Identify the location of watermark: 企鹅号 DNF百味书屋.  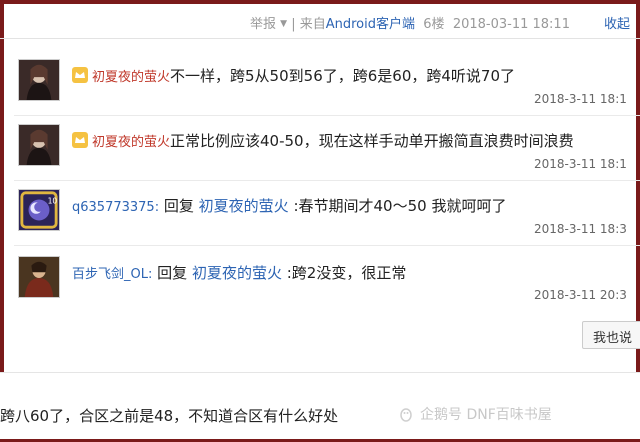
(475, 414).